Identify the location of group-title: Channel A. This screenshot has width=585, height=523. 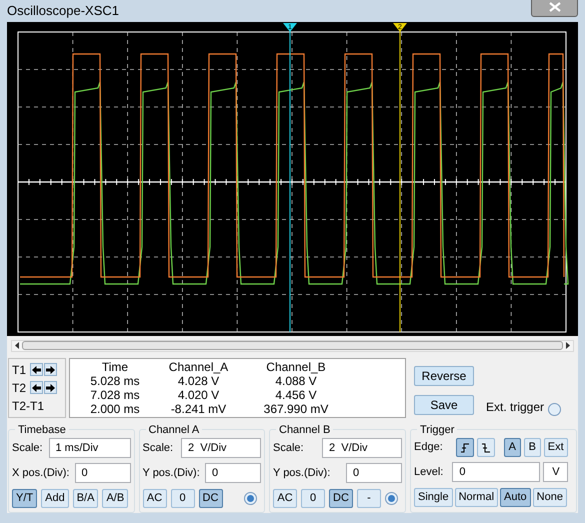
(174, 430).